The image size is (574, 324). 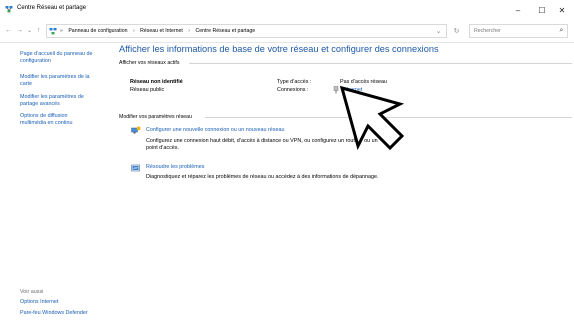 What do you see at coordinates (55, 77) in the screenshot?
I see `sidebar-link-line: Modifier les paramètres de la` at bounding box center [55, 77].